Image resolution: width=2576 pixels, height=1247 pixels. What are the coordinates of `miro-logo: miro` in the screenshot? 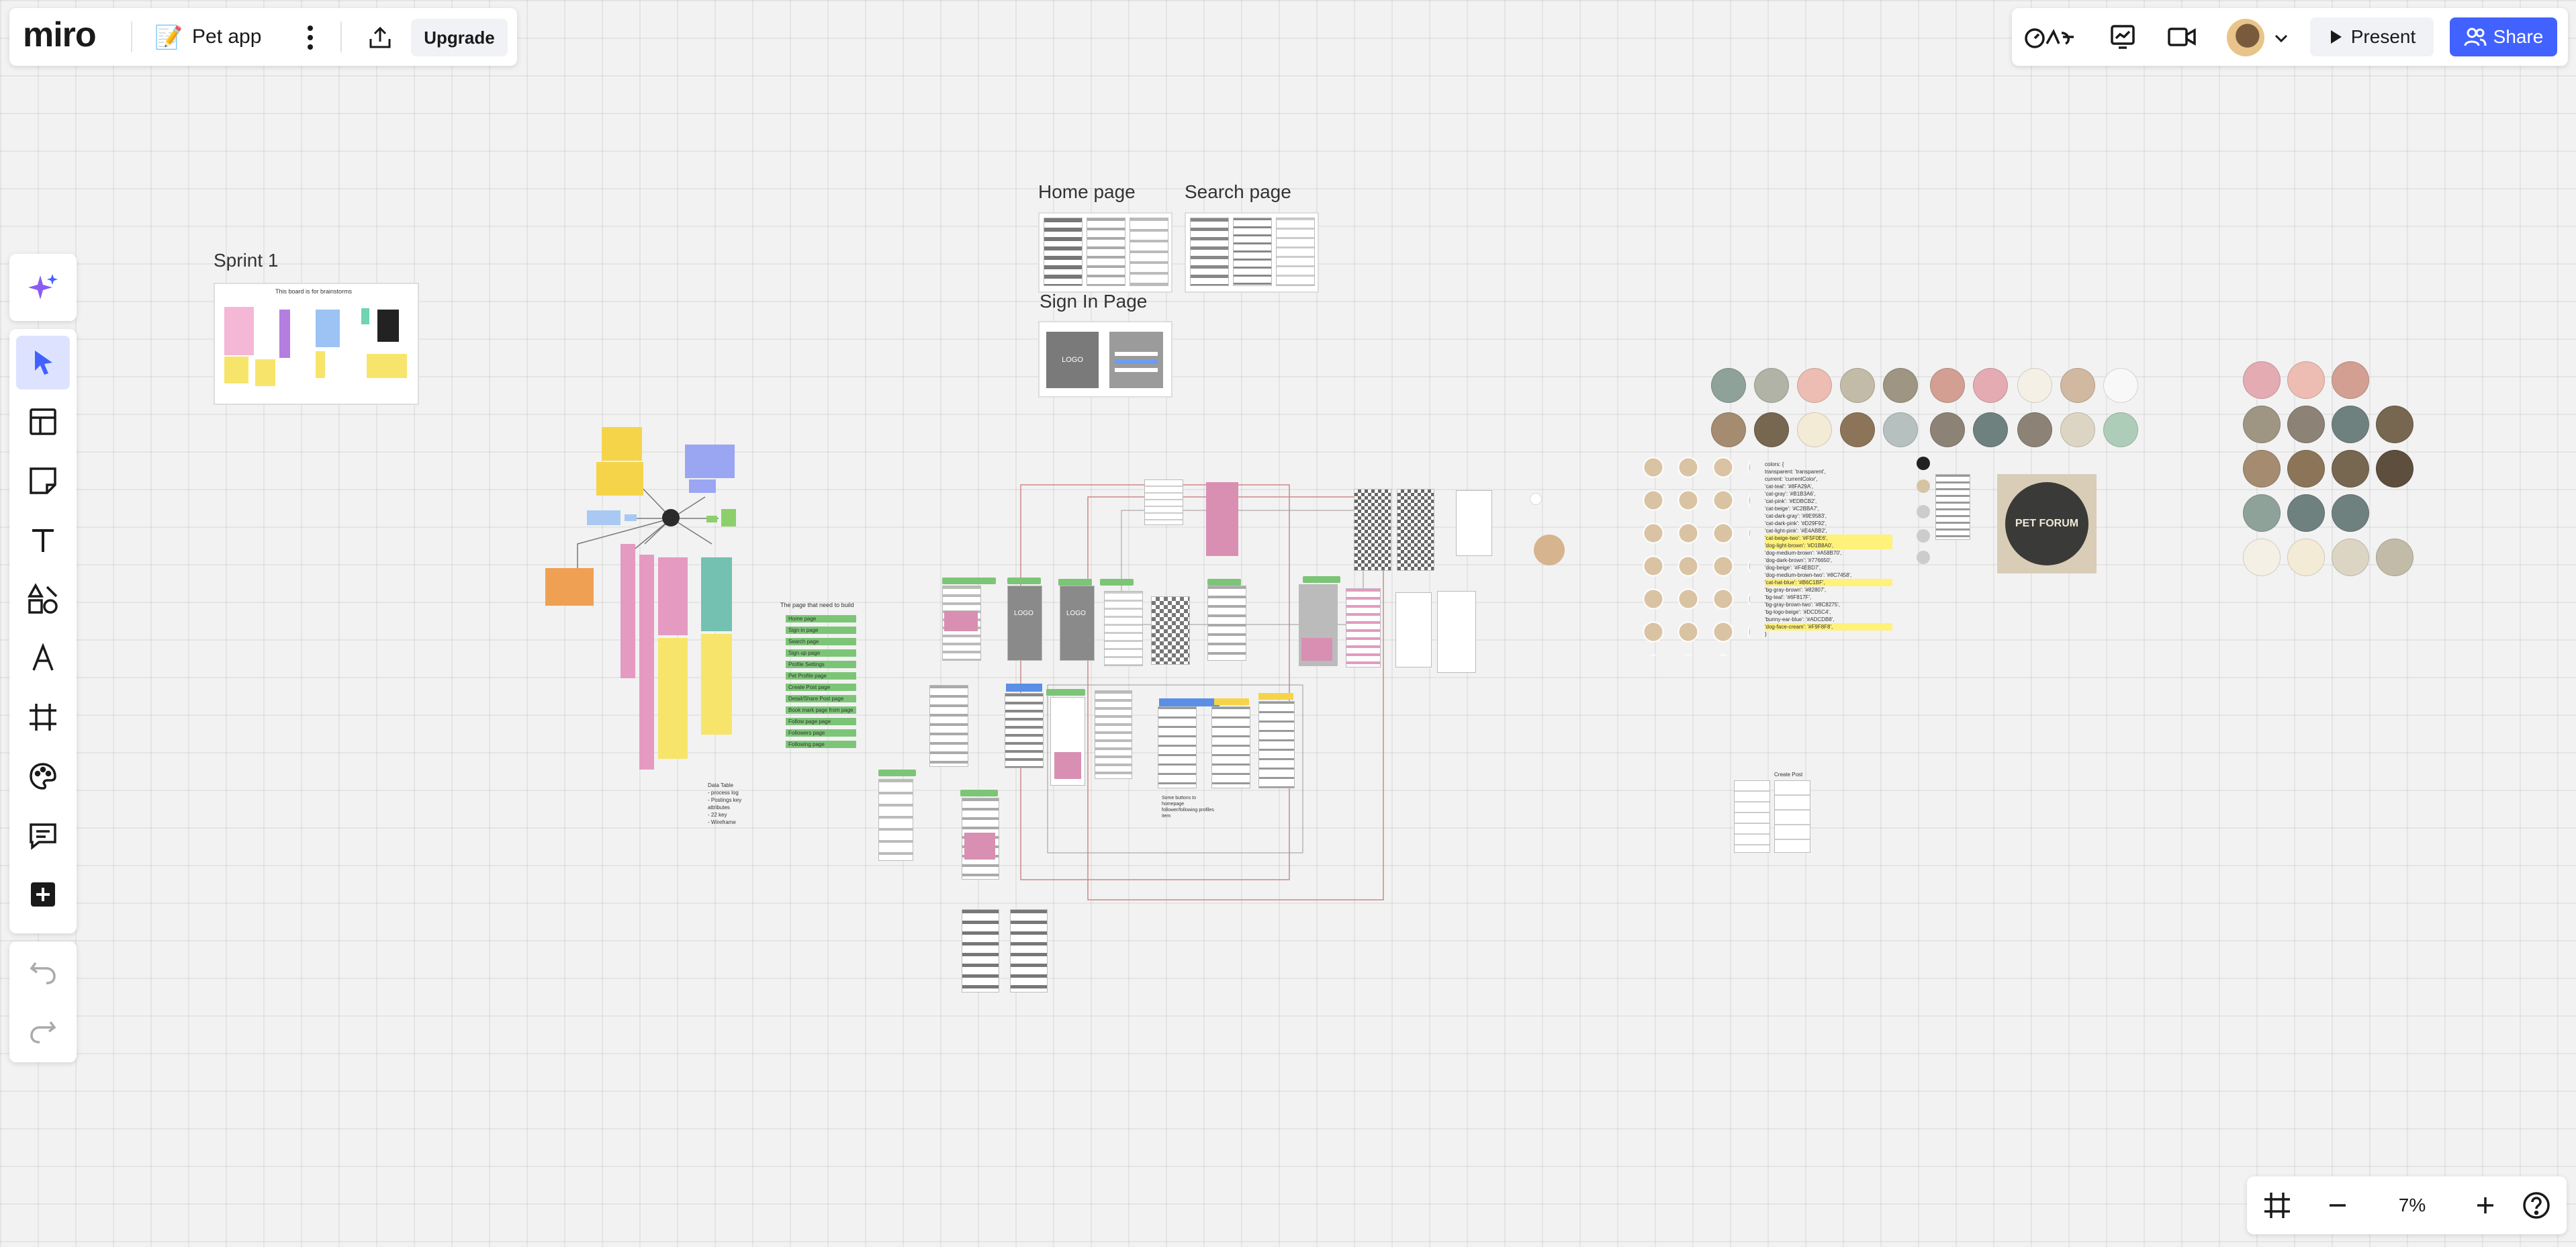 It's located at (60, 34).